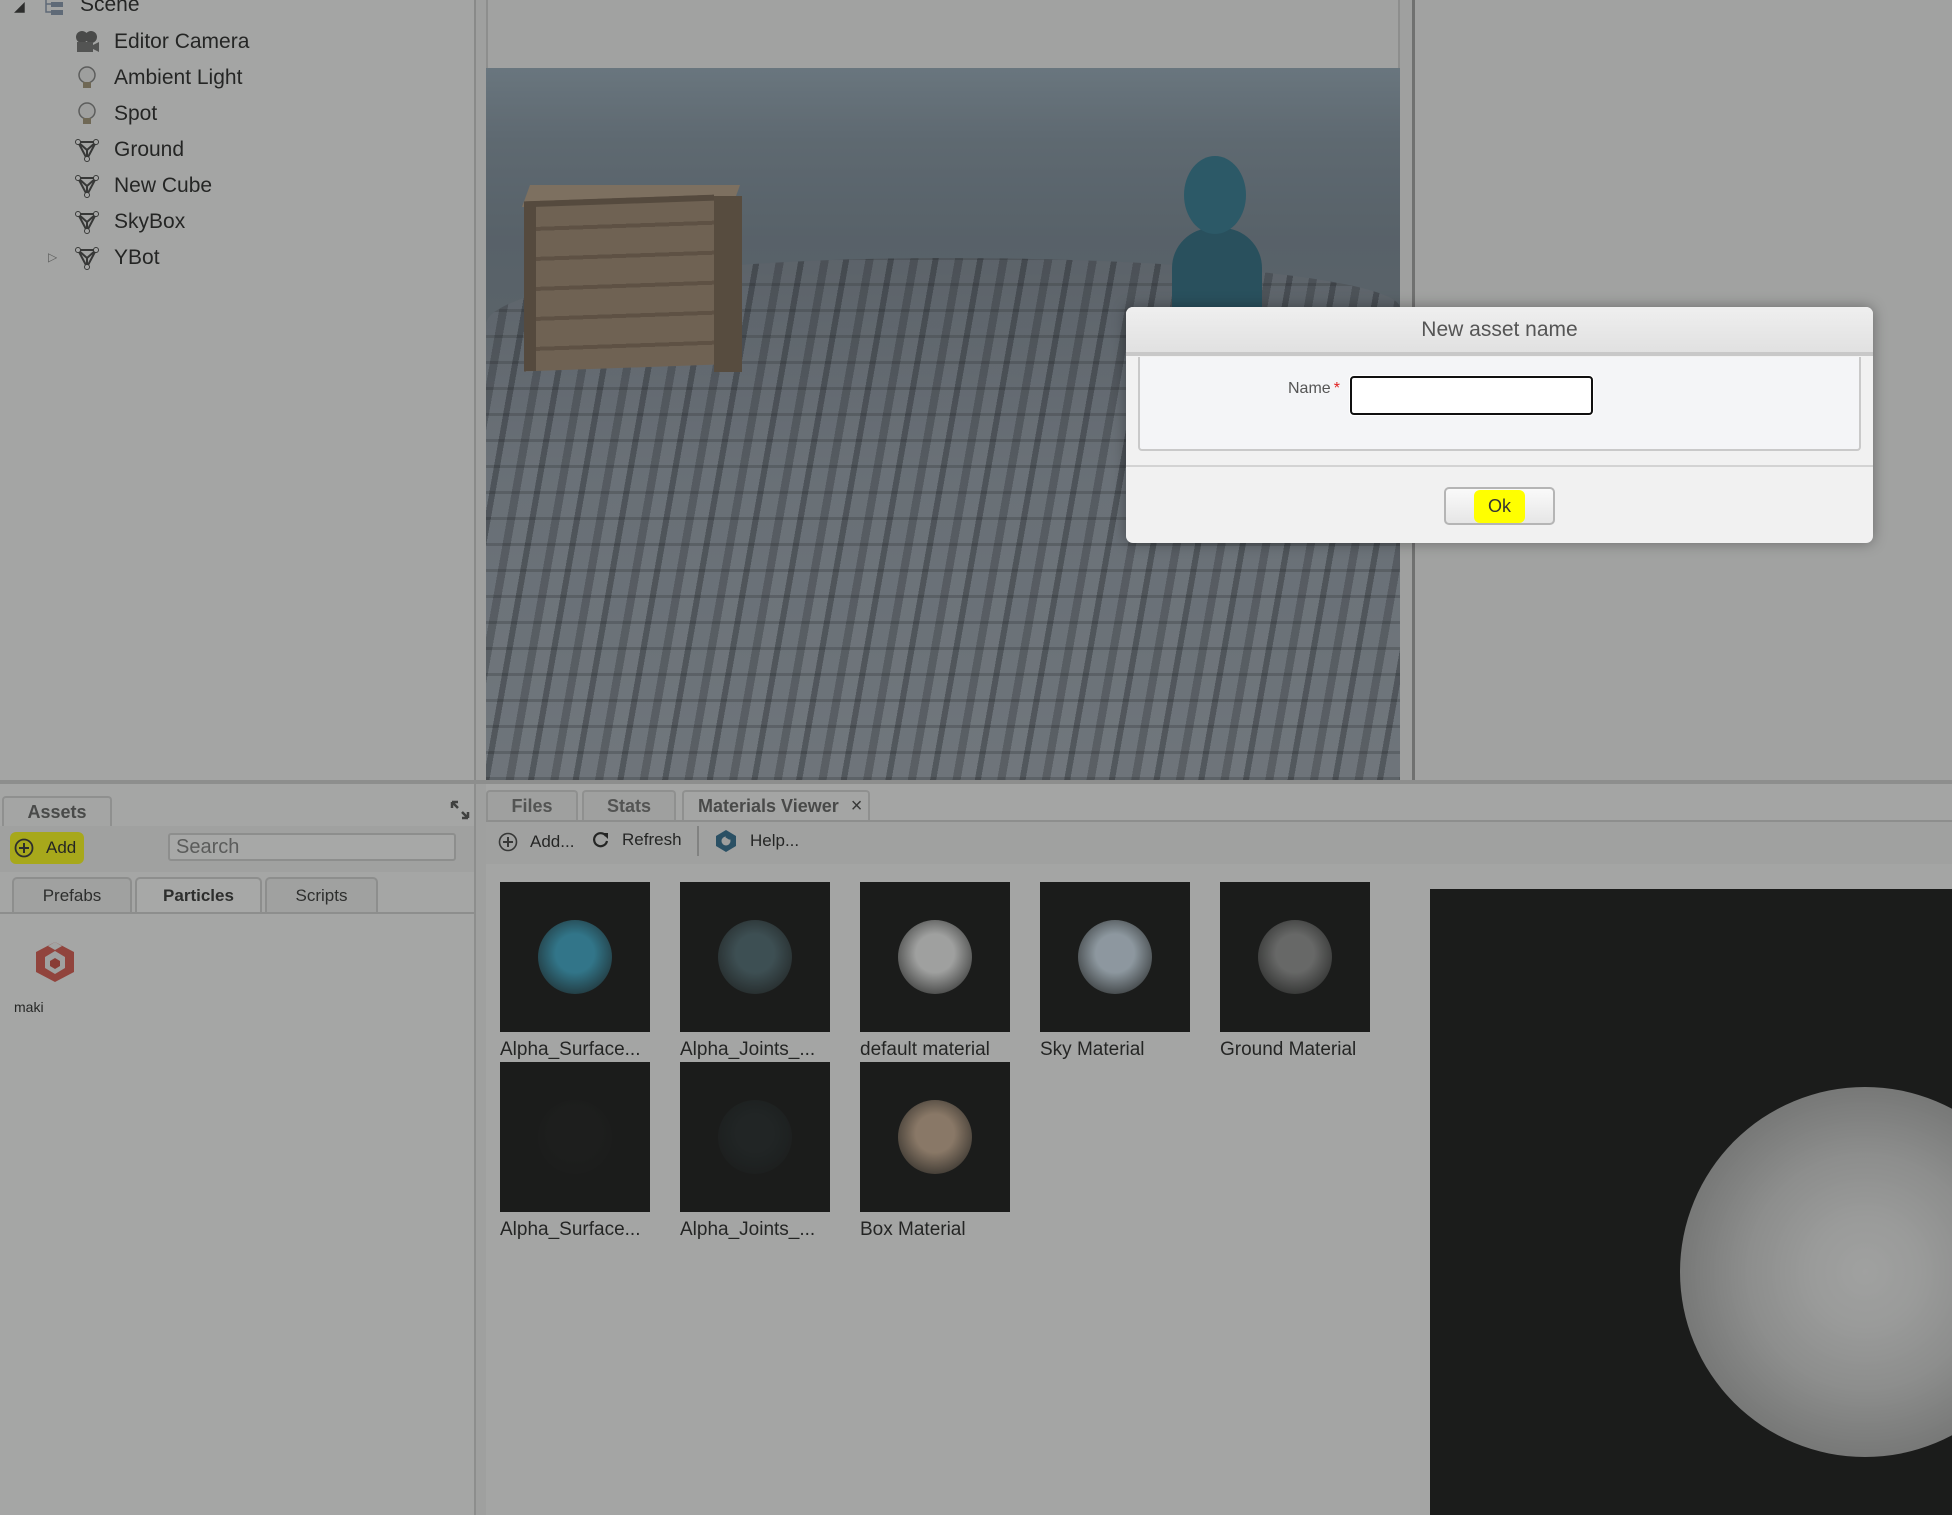  Describe the element at coordinates (1499, 466) in the screenshot. I see `dialog-separator` at that location.